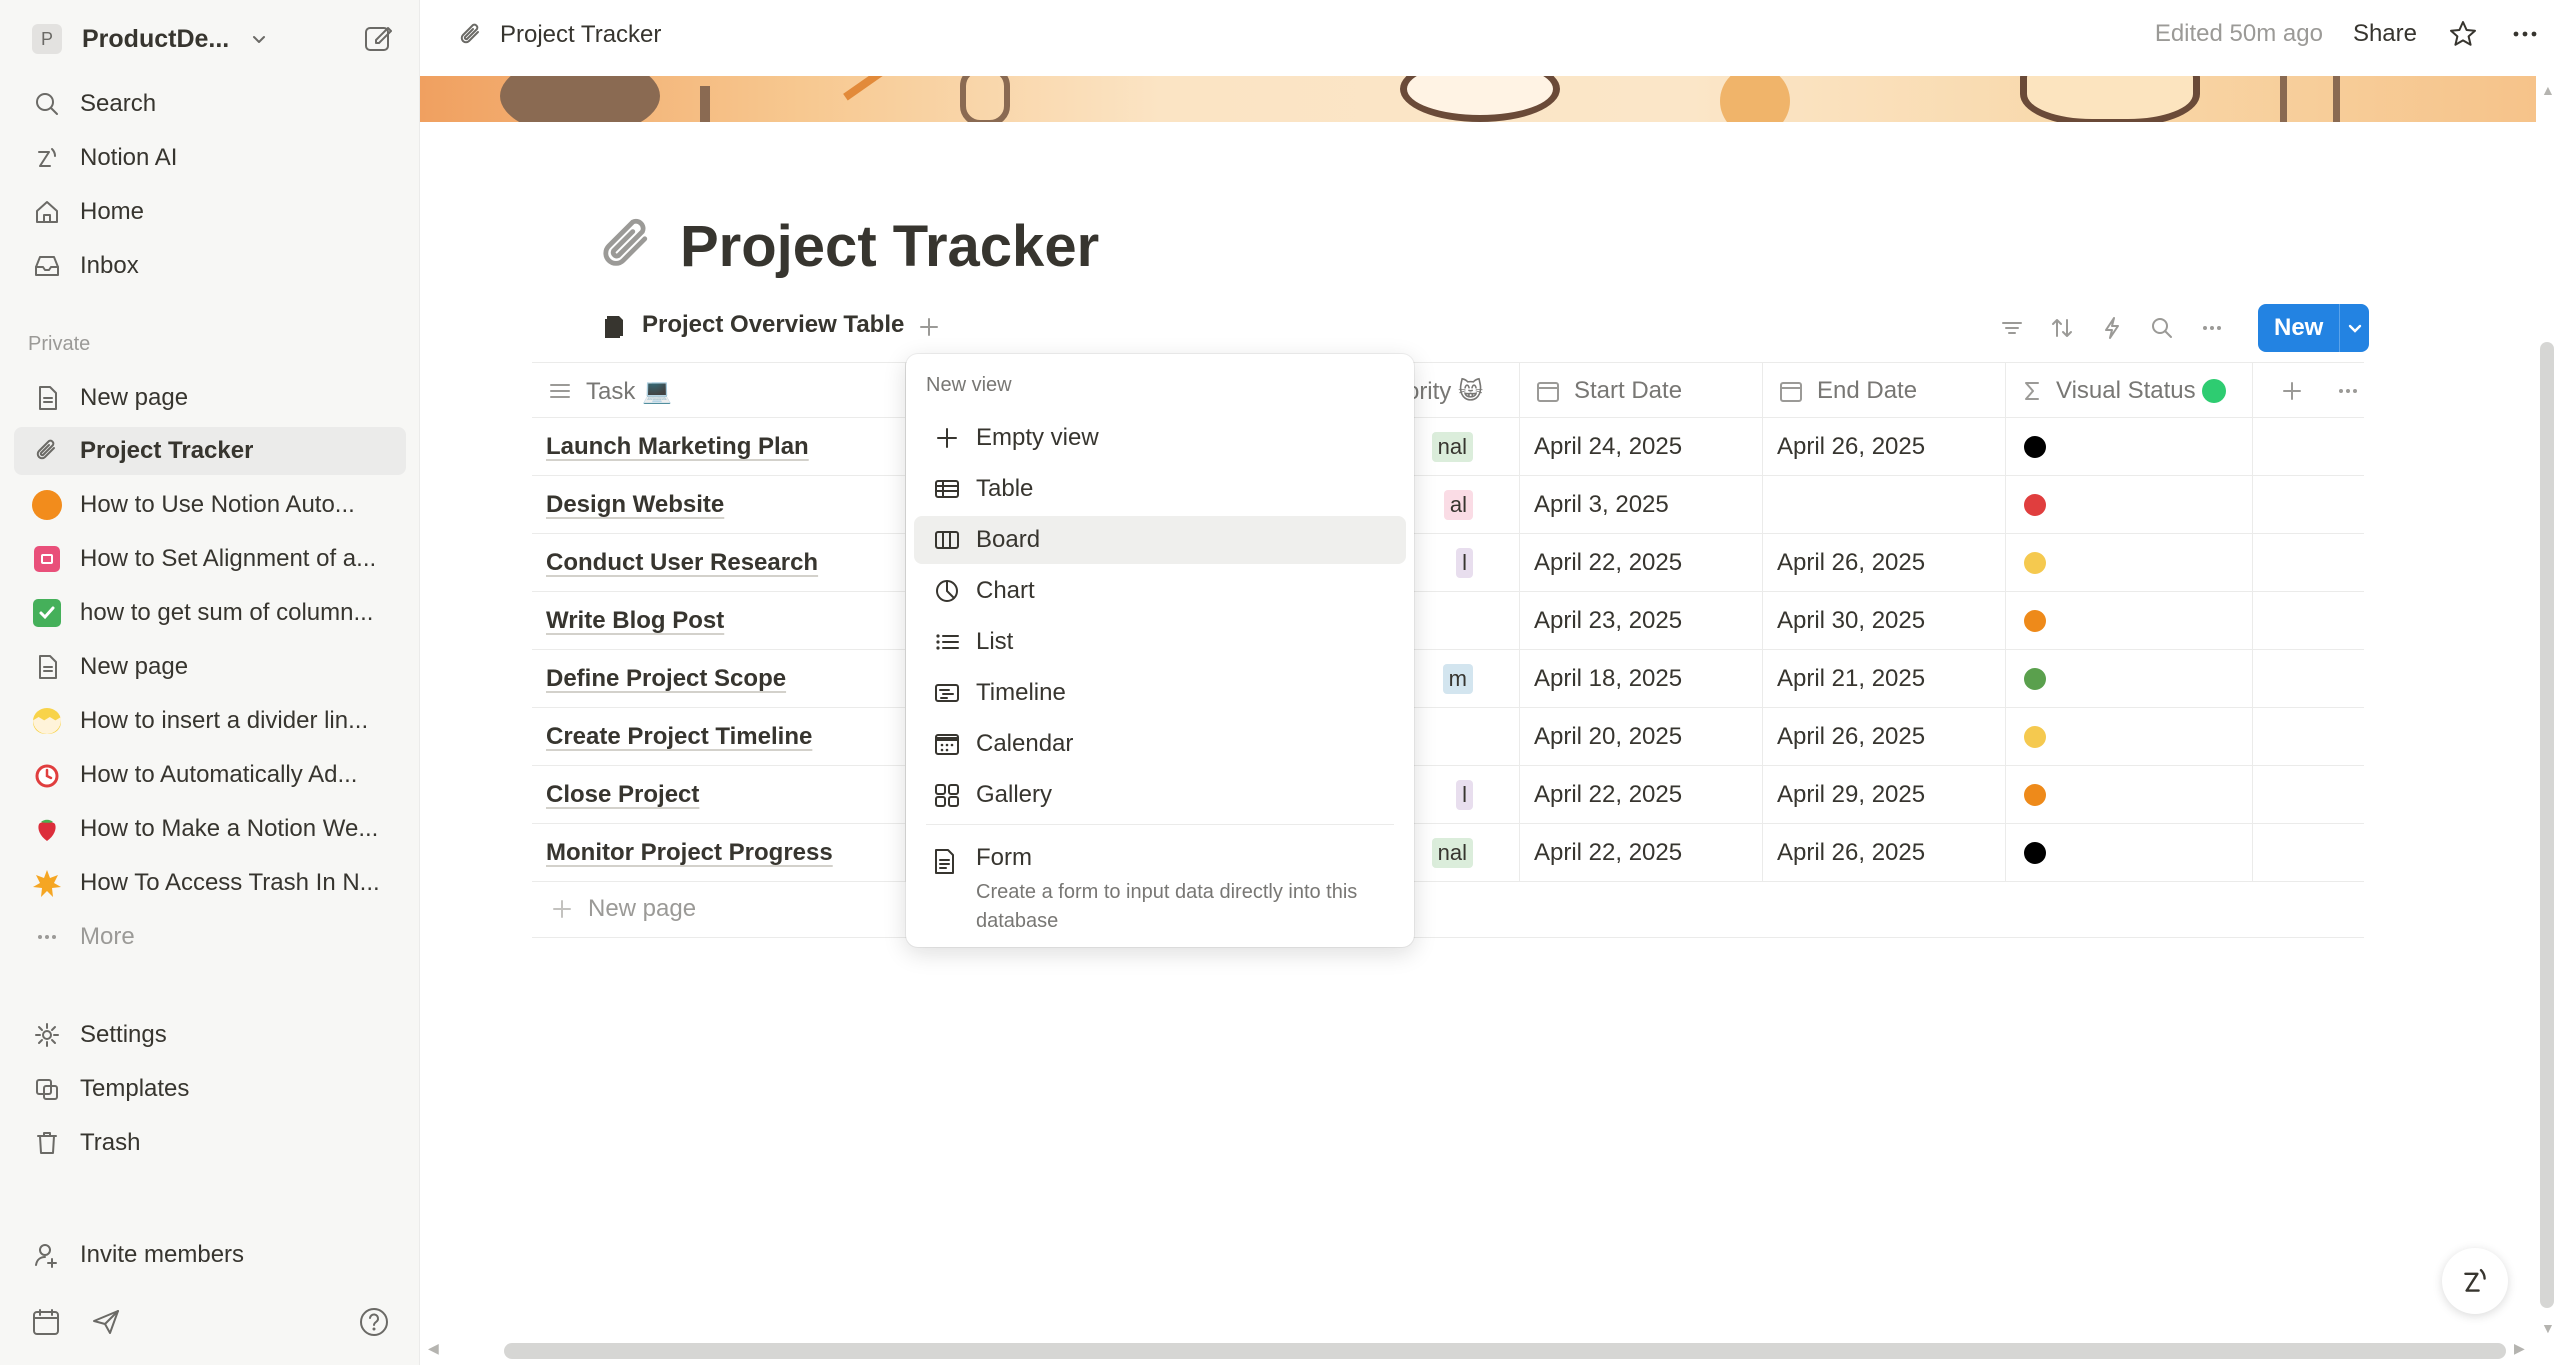 This screenshot has width=2561, height=1365. What do you see at coordinates (1884, 505) in the screenshot?
I see `cell-end-date` at bounding box center [1884, 505].